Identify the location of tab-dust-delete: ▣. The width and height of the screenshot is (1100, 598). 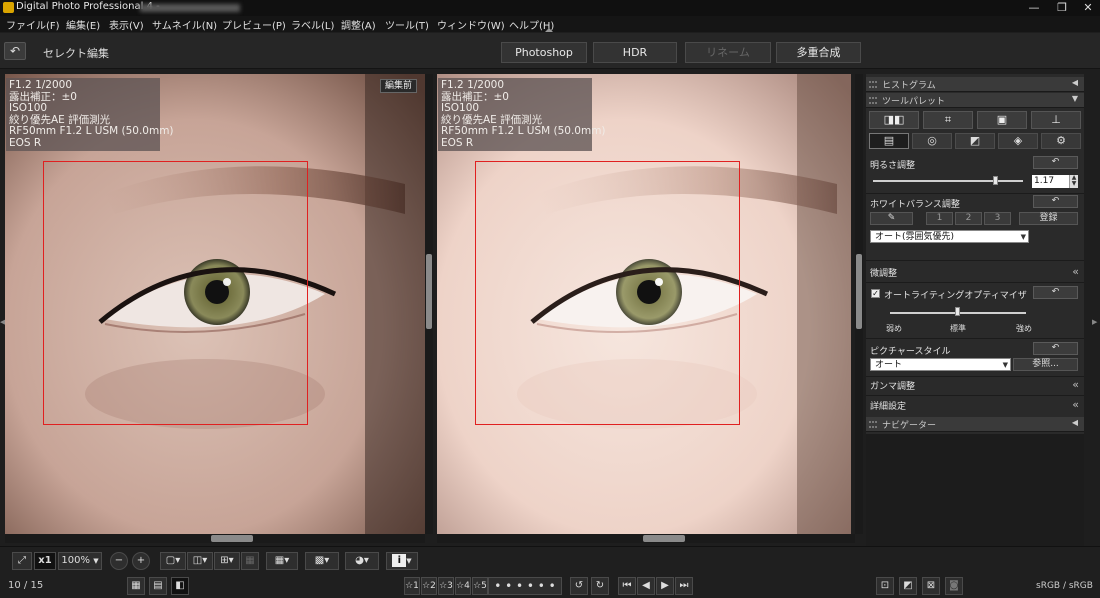
(1002, 120).